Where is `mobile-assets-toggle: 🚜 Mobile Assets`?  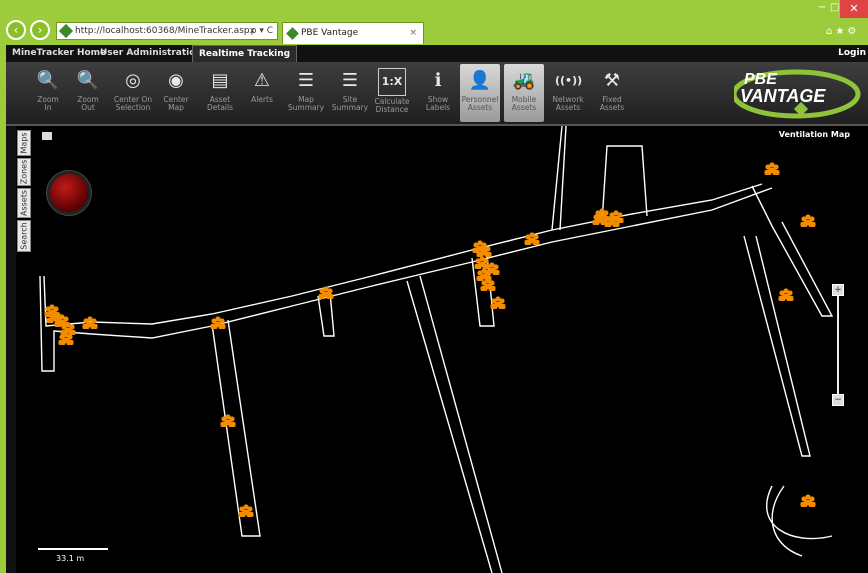
mobile-assets-toggle: 🚜 Mobile Assets is located at coordinates (524, 93).